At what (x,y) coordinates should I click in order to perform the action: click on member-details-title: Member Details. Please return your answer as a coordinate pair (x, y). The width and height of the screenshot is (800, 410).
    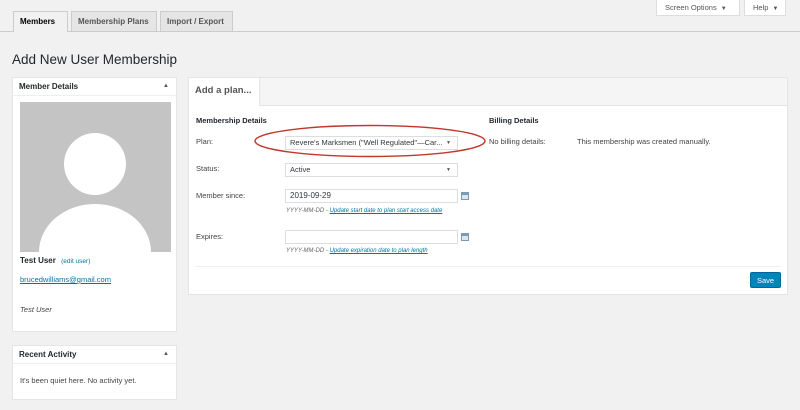
    Looking at the image, I should click on (49, 86).